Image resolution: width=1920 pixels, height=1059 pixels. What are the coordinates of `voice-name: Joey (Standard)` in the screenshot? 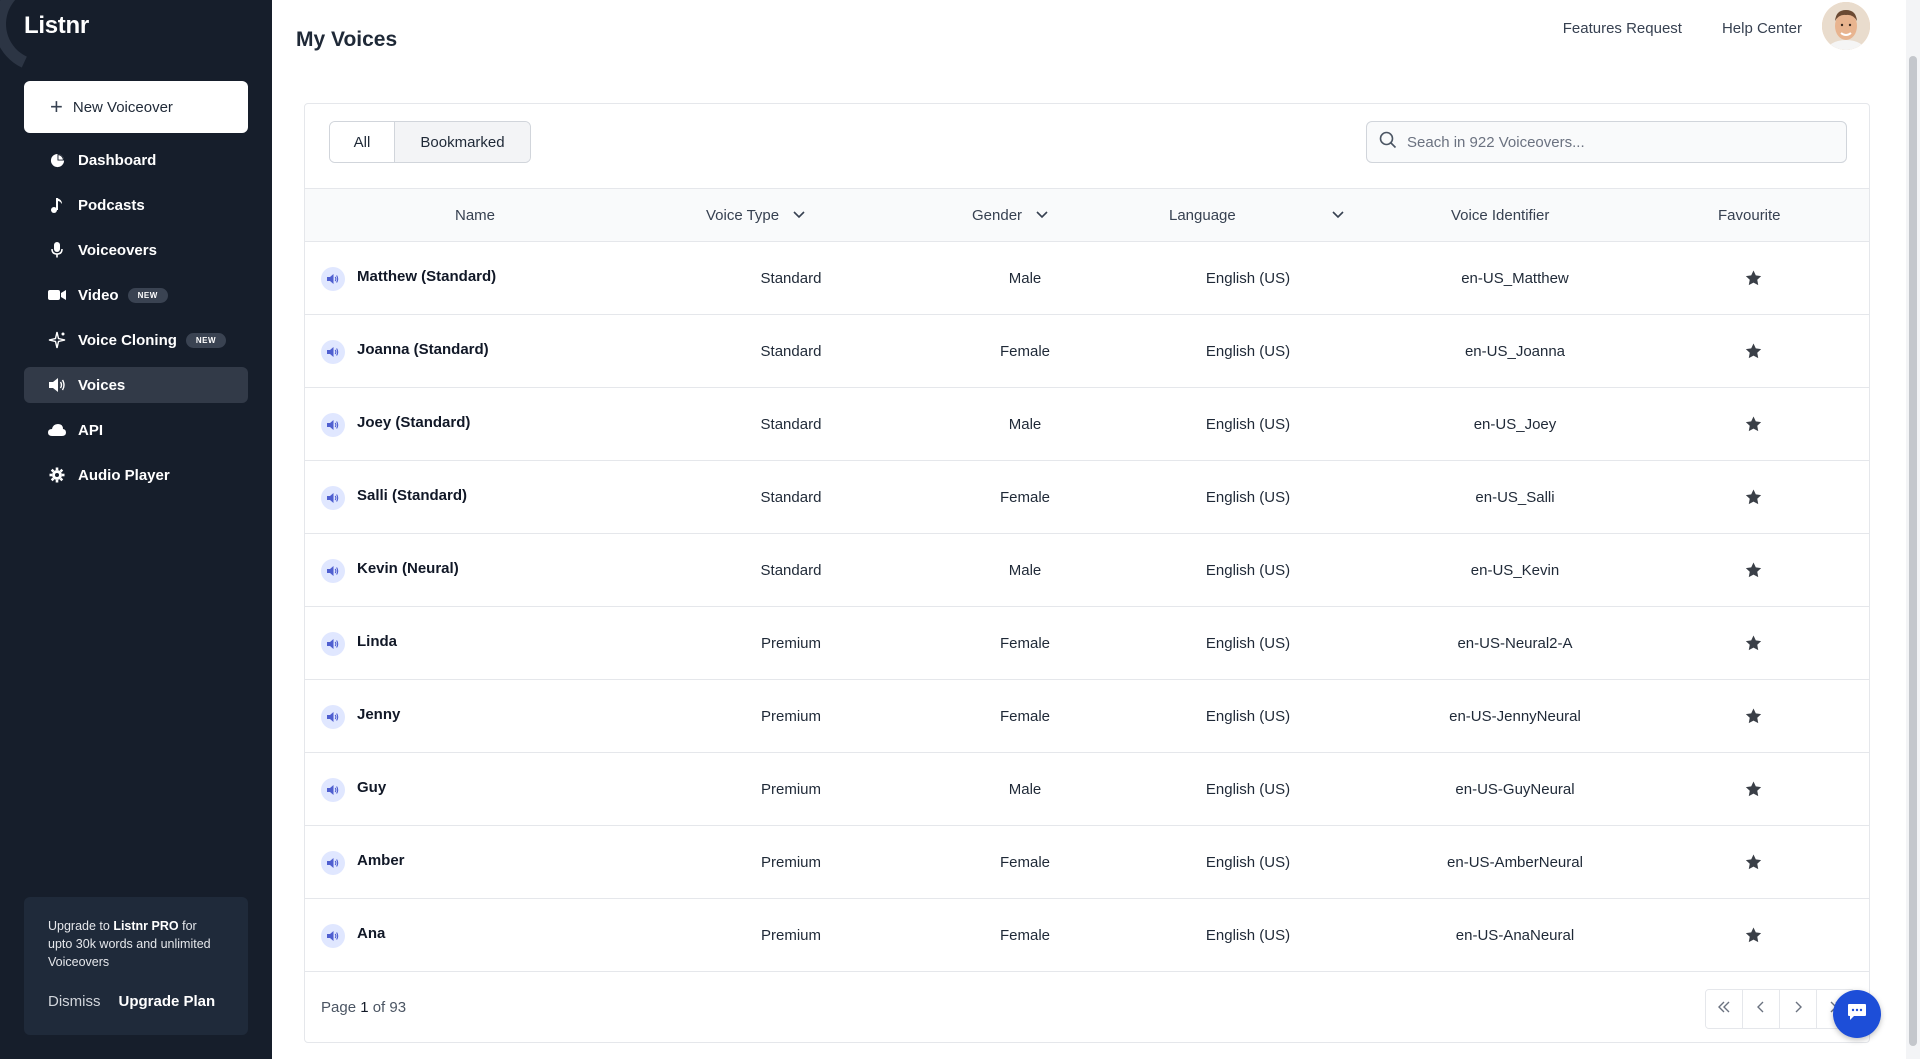 It's located at (414, 422).